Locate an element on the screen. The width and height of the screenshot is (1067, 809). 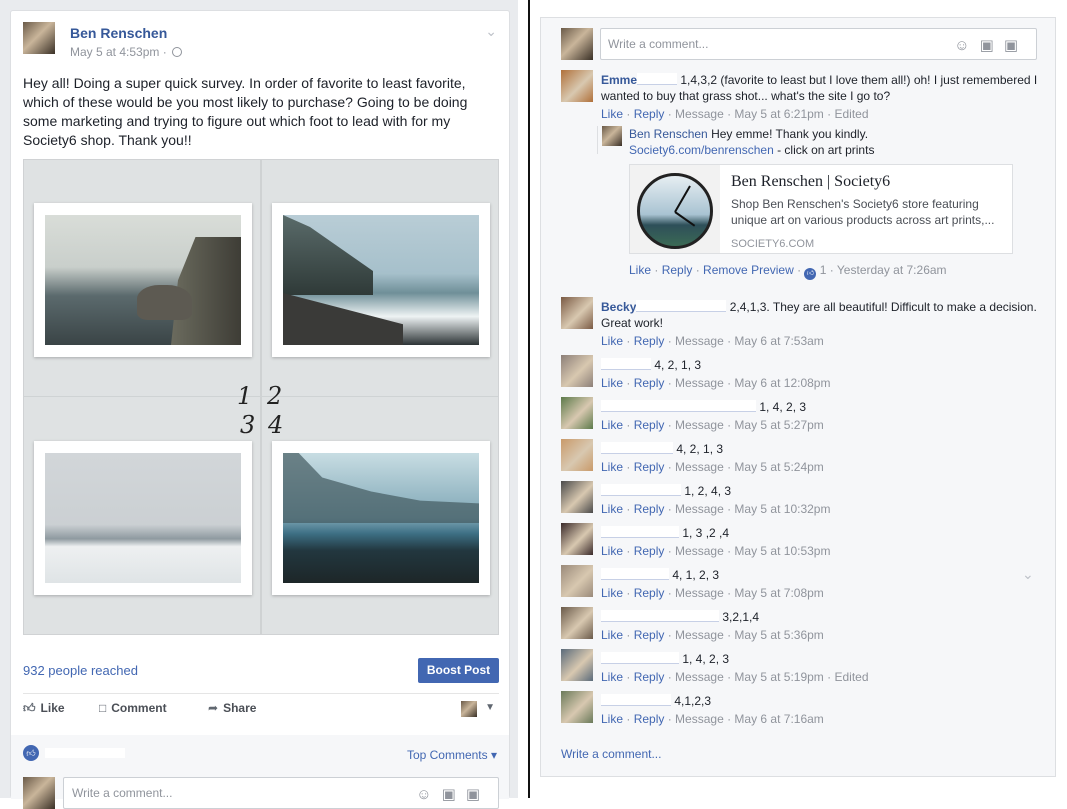
share-button: ➦ Share is located at coordinates (232, 708).